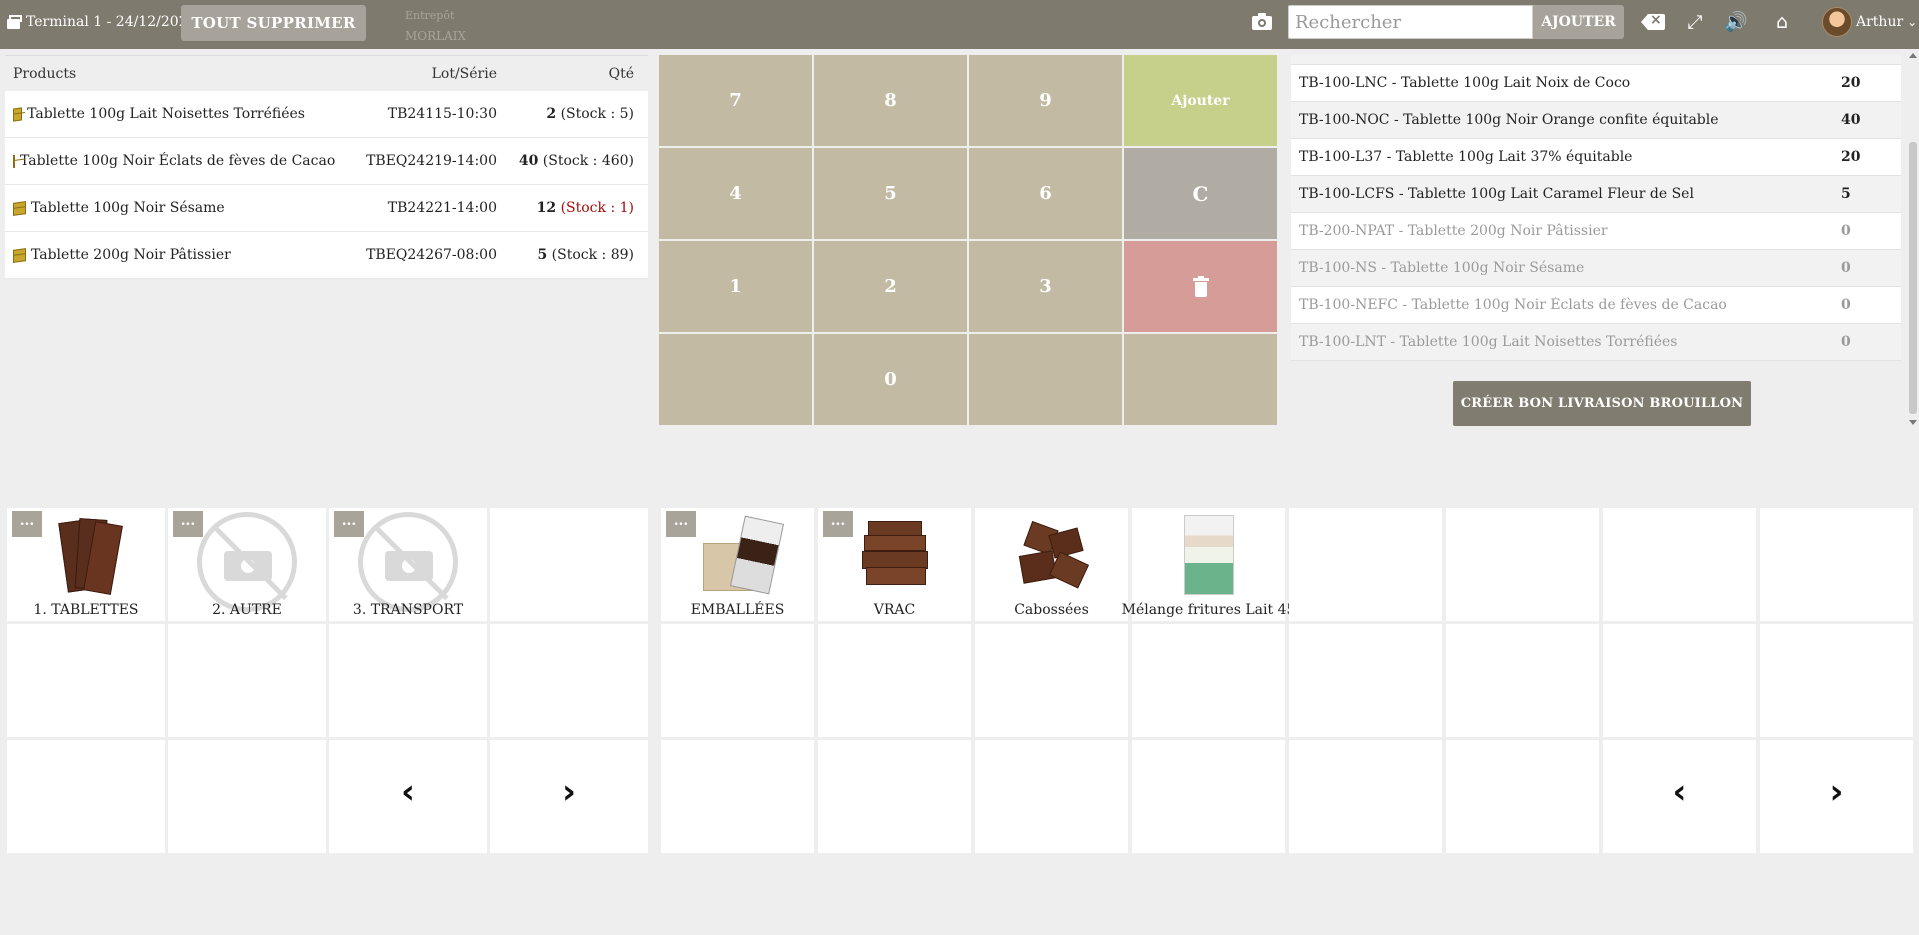 This screenshot has width=1919, height=935. I want to click on category-tile-transport: ... 3. TRANSPORT, so click(408, 564).